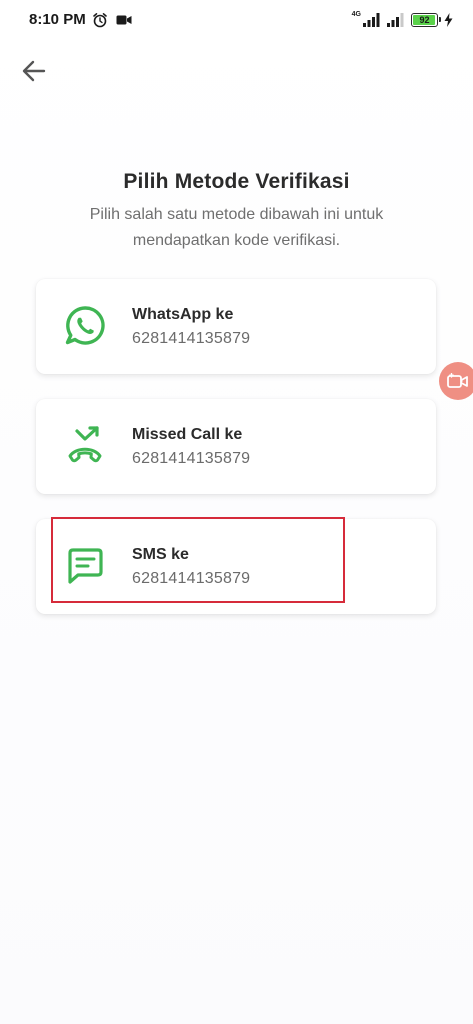  I want to click on battery-cap, so click(440, 19).